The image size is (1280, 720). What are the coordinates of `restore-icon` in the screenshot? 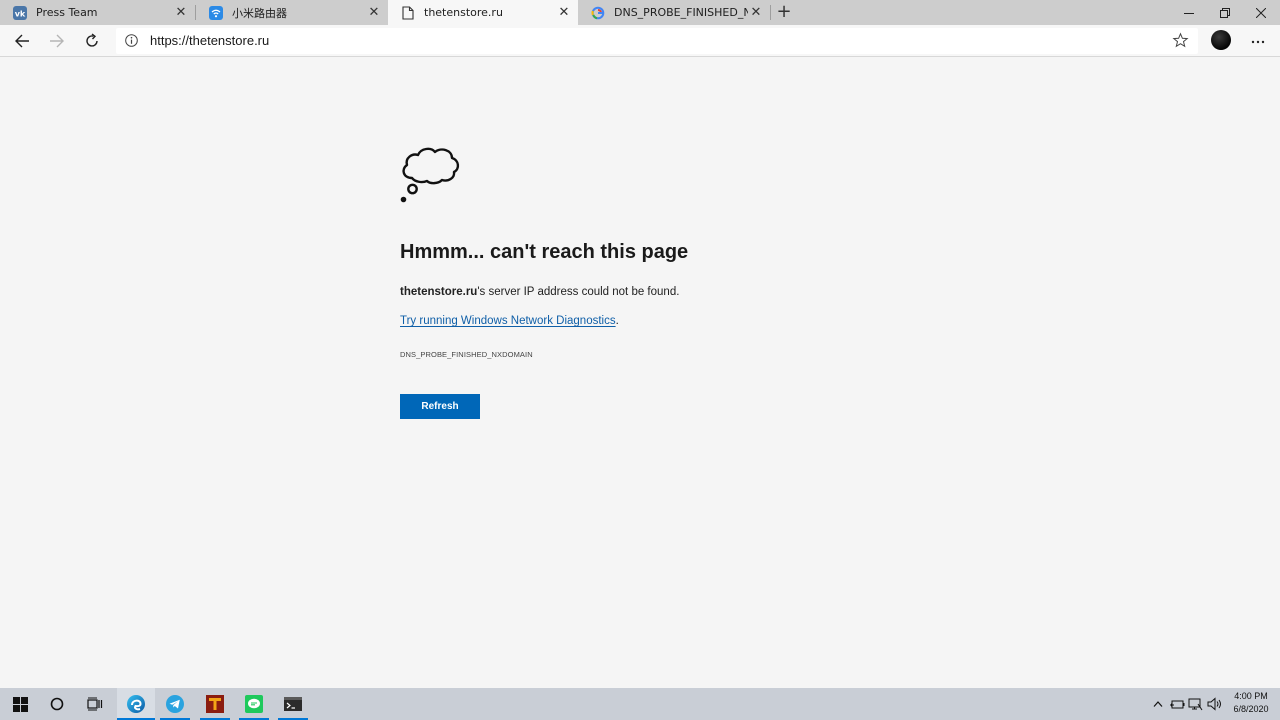 It's located at (1225, 12).